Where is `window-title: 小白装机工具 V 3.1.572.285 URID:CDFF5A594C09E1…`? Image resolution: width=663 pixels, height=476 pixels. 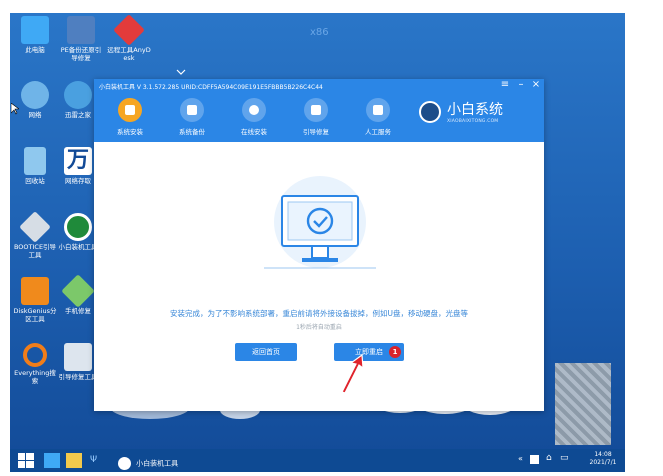
window-title: 小白装机工具 V 3.1.572.285 URID:CDFF5A594C09E1… is located at coordinates (211, 87).